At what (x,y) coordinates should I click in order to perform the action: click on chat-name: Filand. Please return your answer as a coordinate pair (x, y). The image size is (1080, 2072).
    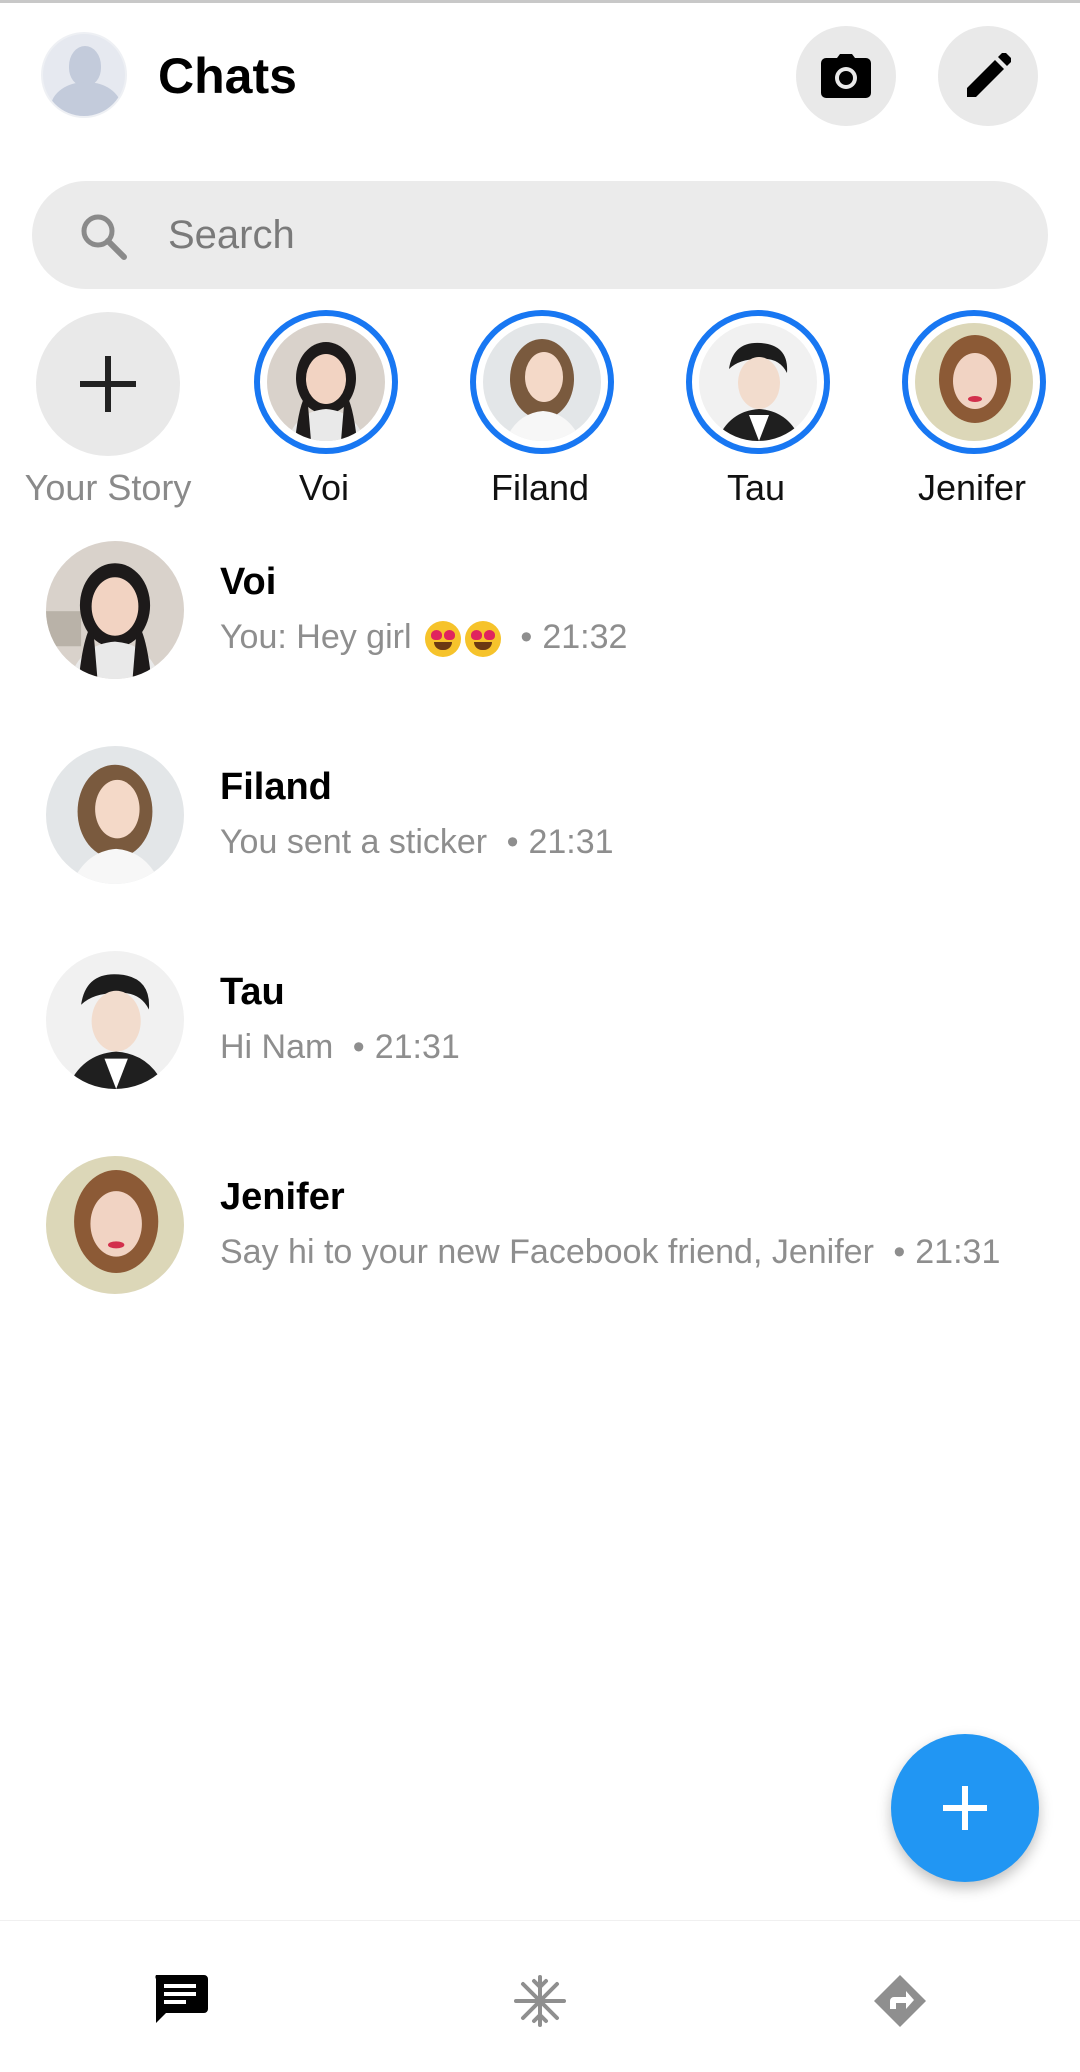
    Looking at the image, I should click on (276, 787).